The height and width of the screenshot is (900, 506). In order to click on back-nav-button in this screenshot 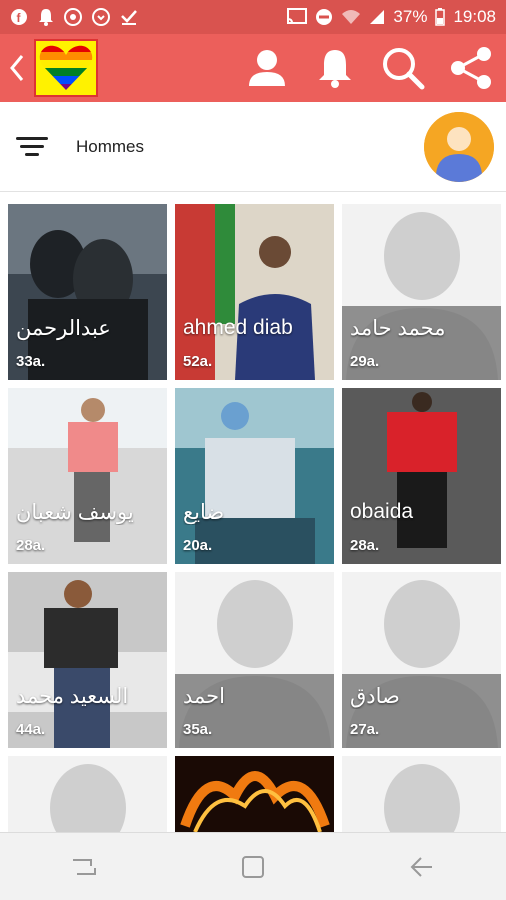, I will do `click(422, 867)`.